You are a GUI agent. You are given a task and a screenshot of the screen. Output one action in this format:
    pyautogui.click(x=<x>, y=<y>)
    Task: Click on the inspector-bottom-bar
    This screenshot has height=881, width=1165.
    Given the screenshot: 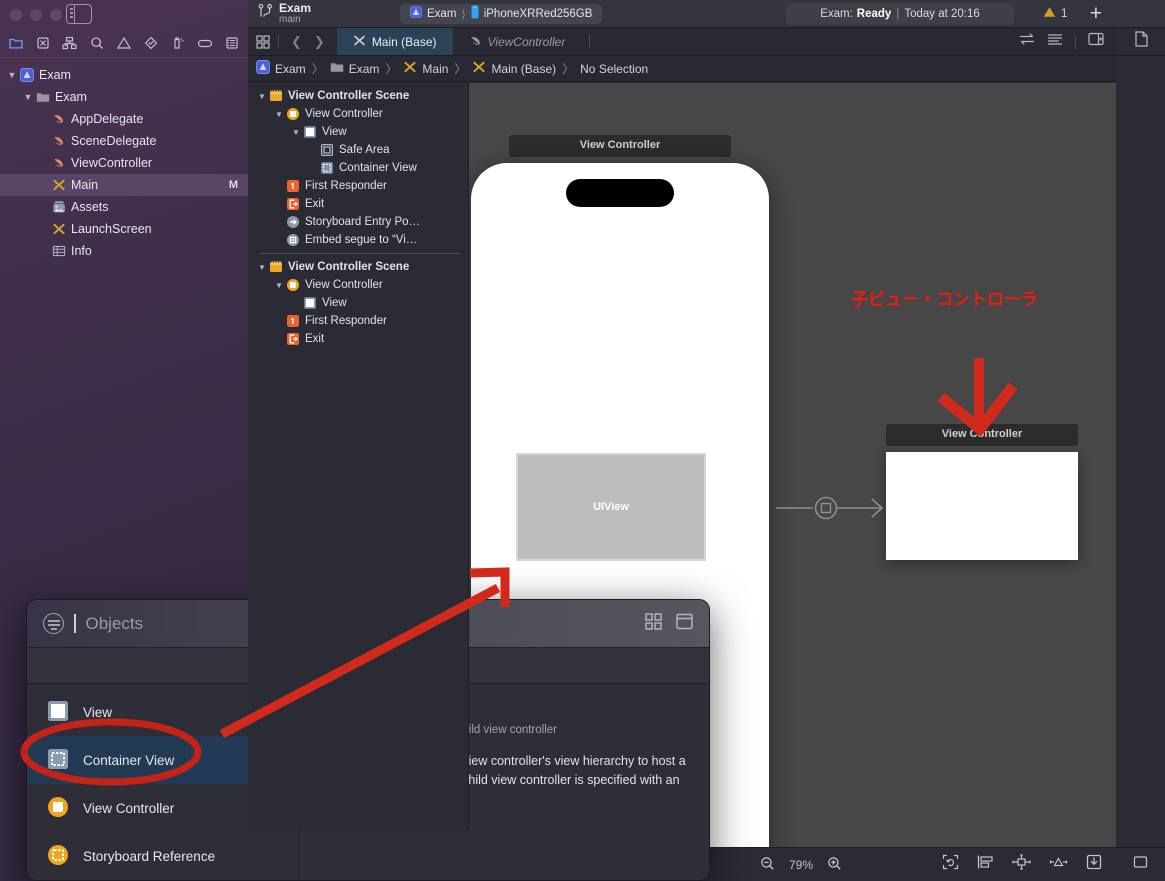 What is the action you would take?
    pyautogui.click(x=1140, y=864)
    